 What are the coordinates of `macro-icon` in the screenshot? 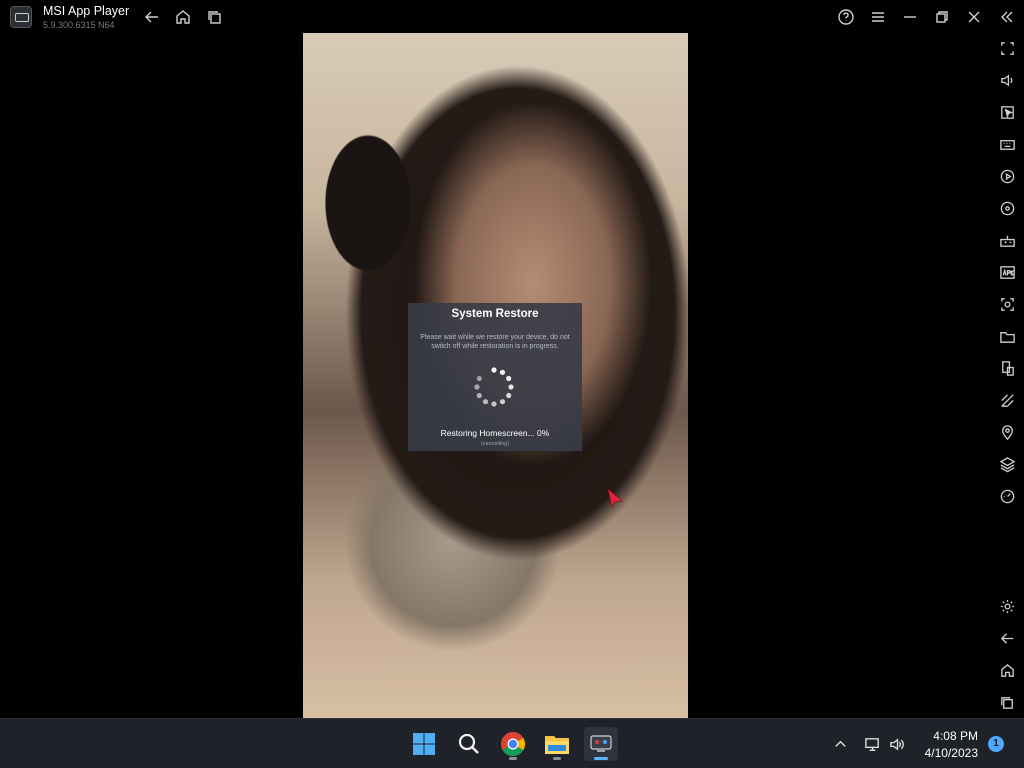 It's located at (1007, 176).